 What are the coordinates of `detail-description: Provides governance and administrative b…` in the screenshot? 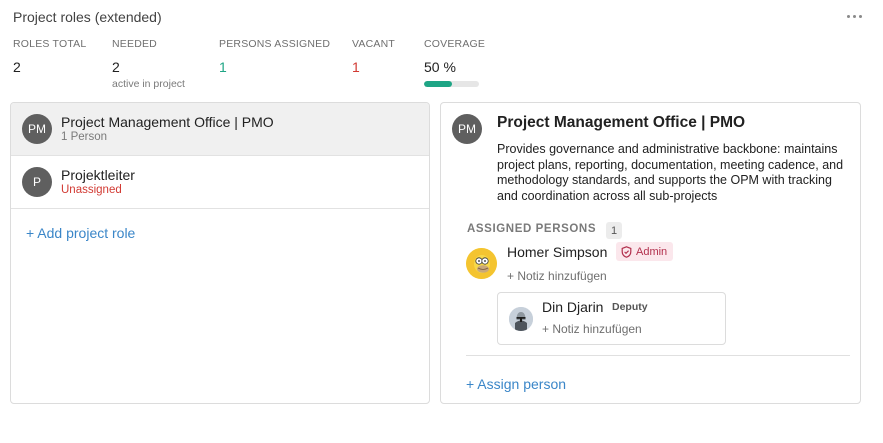 It's located at (670, 172).